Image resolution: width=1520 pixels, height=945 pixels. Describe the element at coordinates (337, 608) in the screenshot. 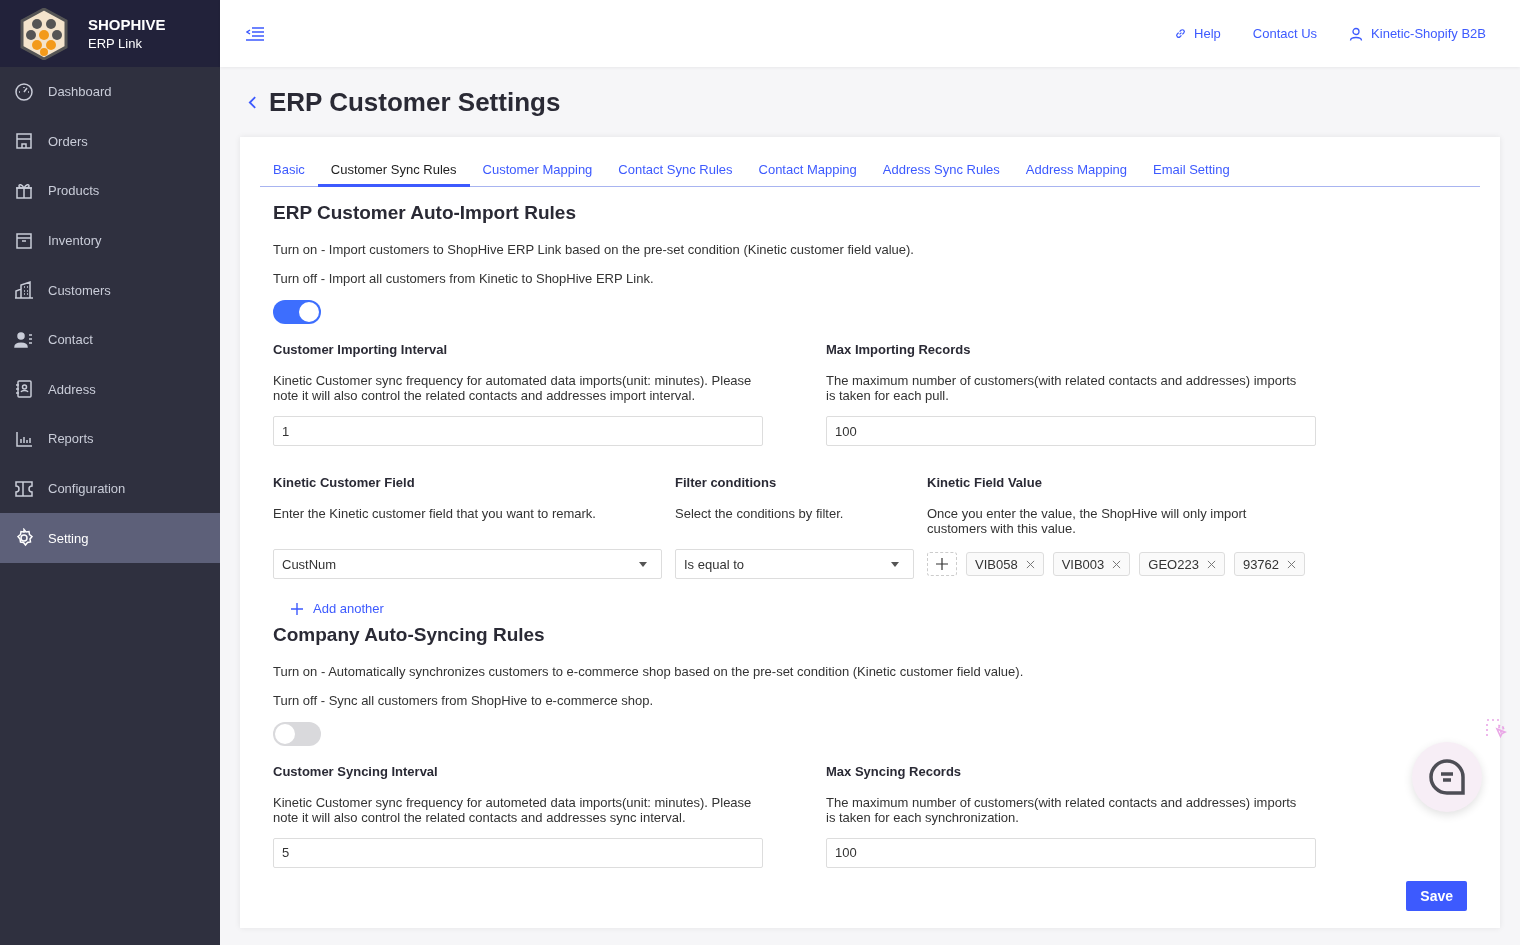

I see `add-another-link: Add another` at that location.